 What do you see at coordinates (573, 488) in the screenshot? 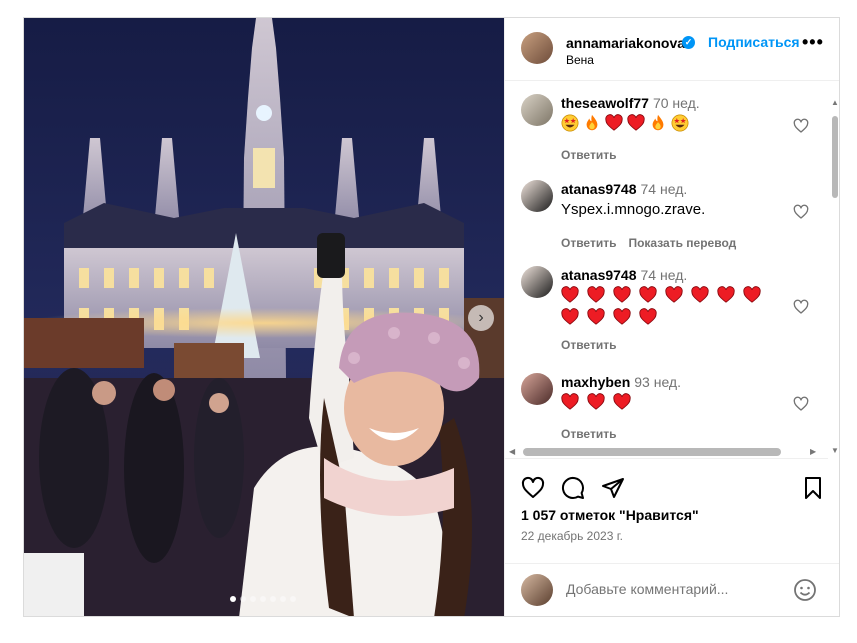
I see `comment-icon` at bounding box center [573, 488].